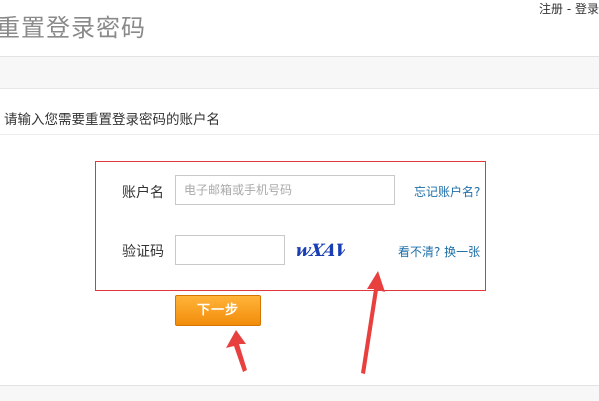 The image size is (599, 401). What do you see at coordinates (143, 252) in the screenshot?
I see `captcha-label: 验证码` at bounding box center [143, 252].